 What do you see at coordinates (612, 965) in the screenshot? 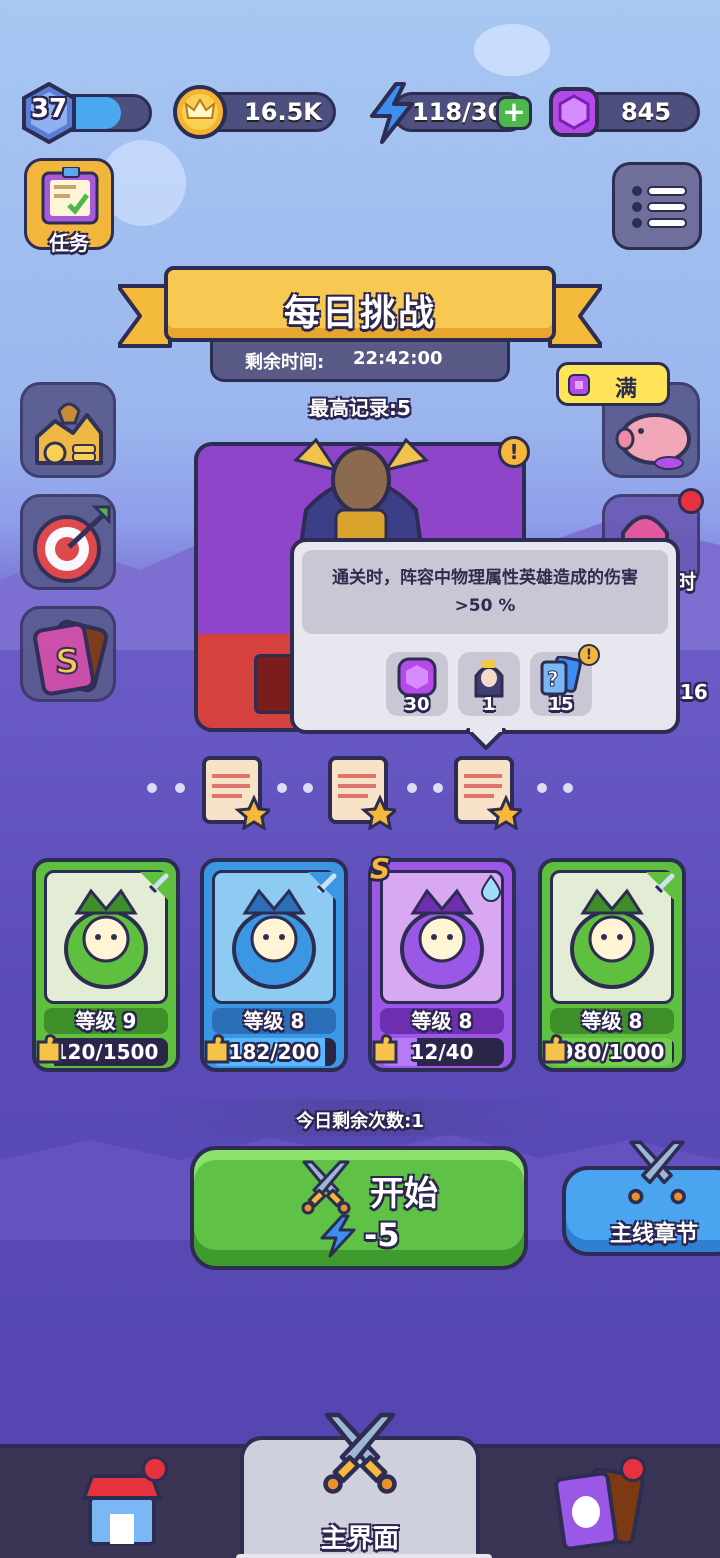
I see `hero-card: 等级 8 980/1000` at bounding box center [612, 965].